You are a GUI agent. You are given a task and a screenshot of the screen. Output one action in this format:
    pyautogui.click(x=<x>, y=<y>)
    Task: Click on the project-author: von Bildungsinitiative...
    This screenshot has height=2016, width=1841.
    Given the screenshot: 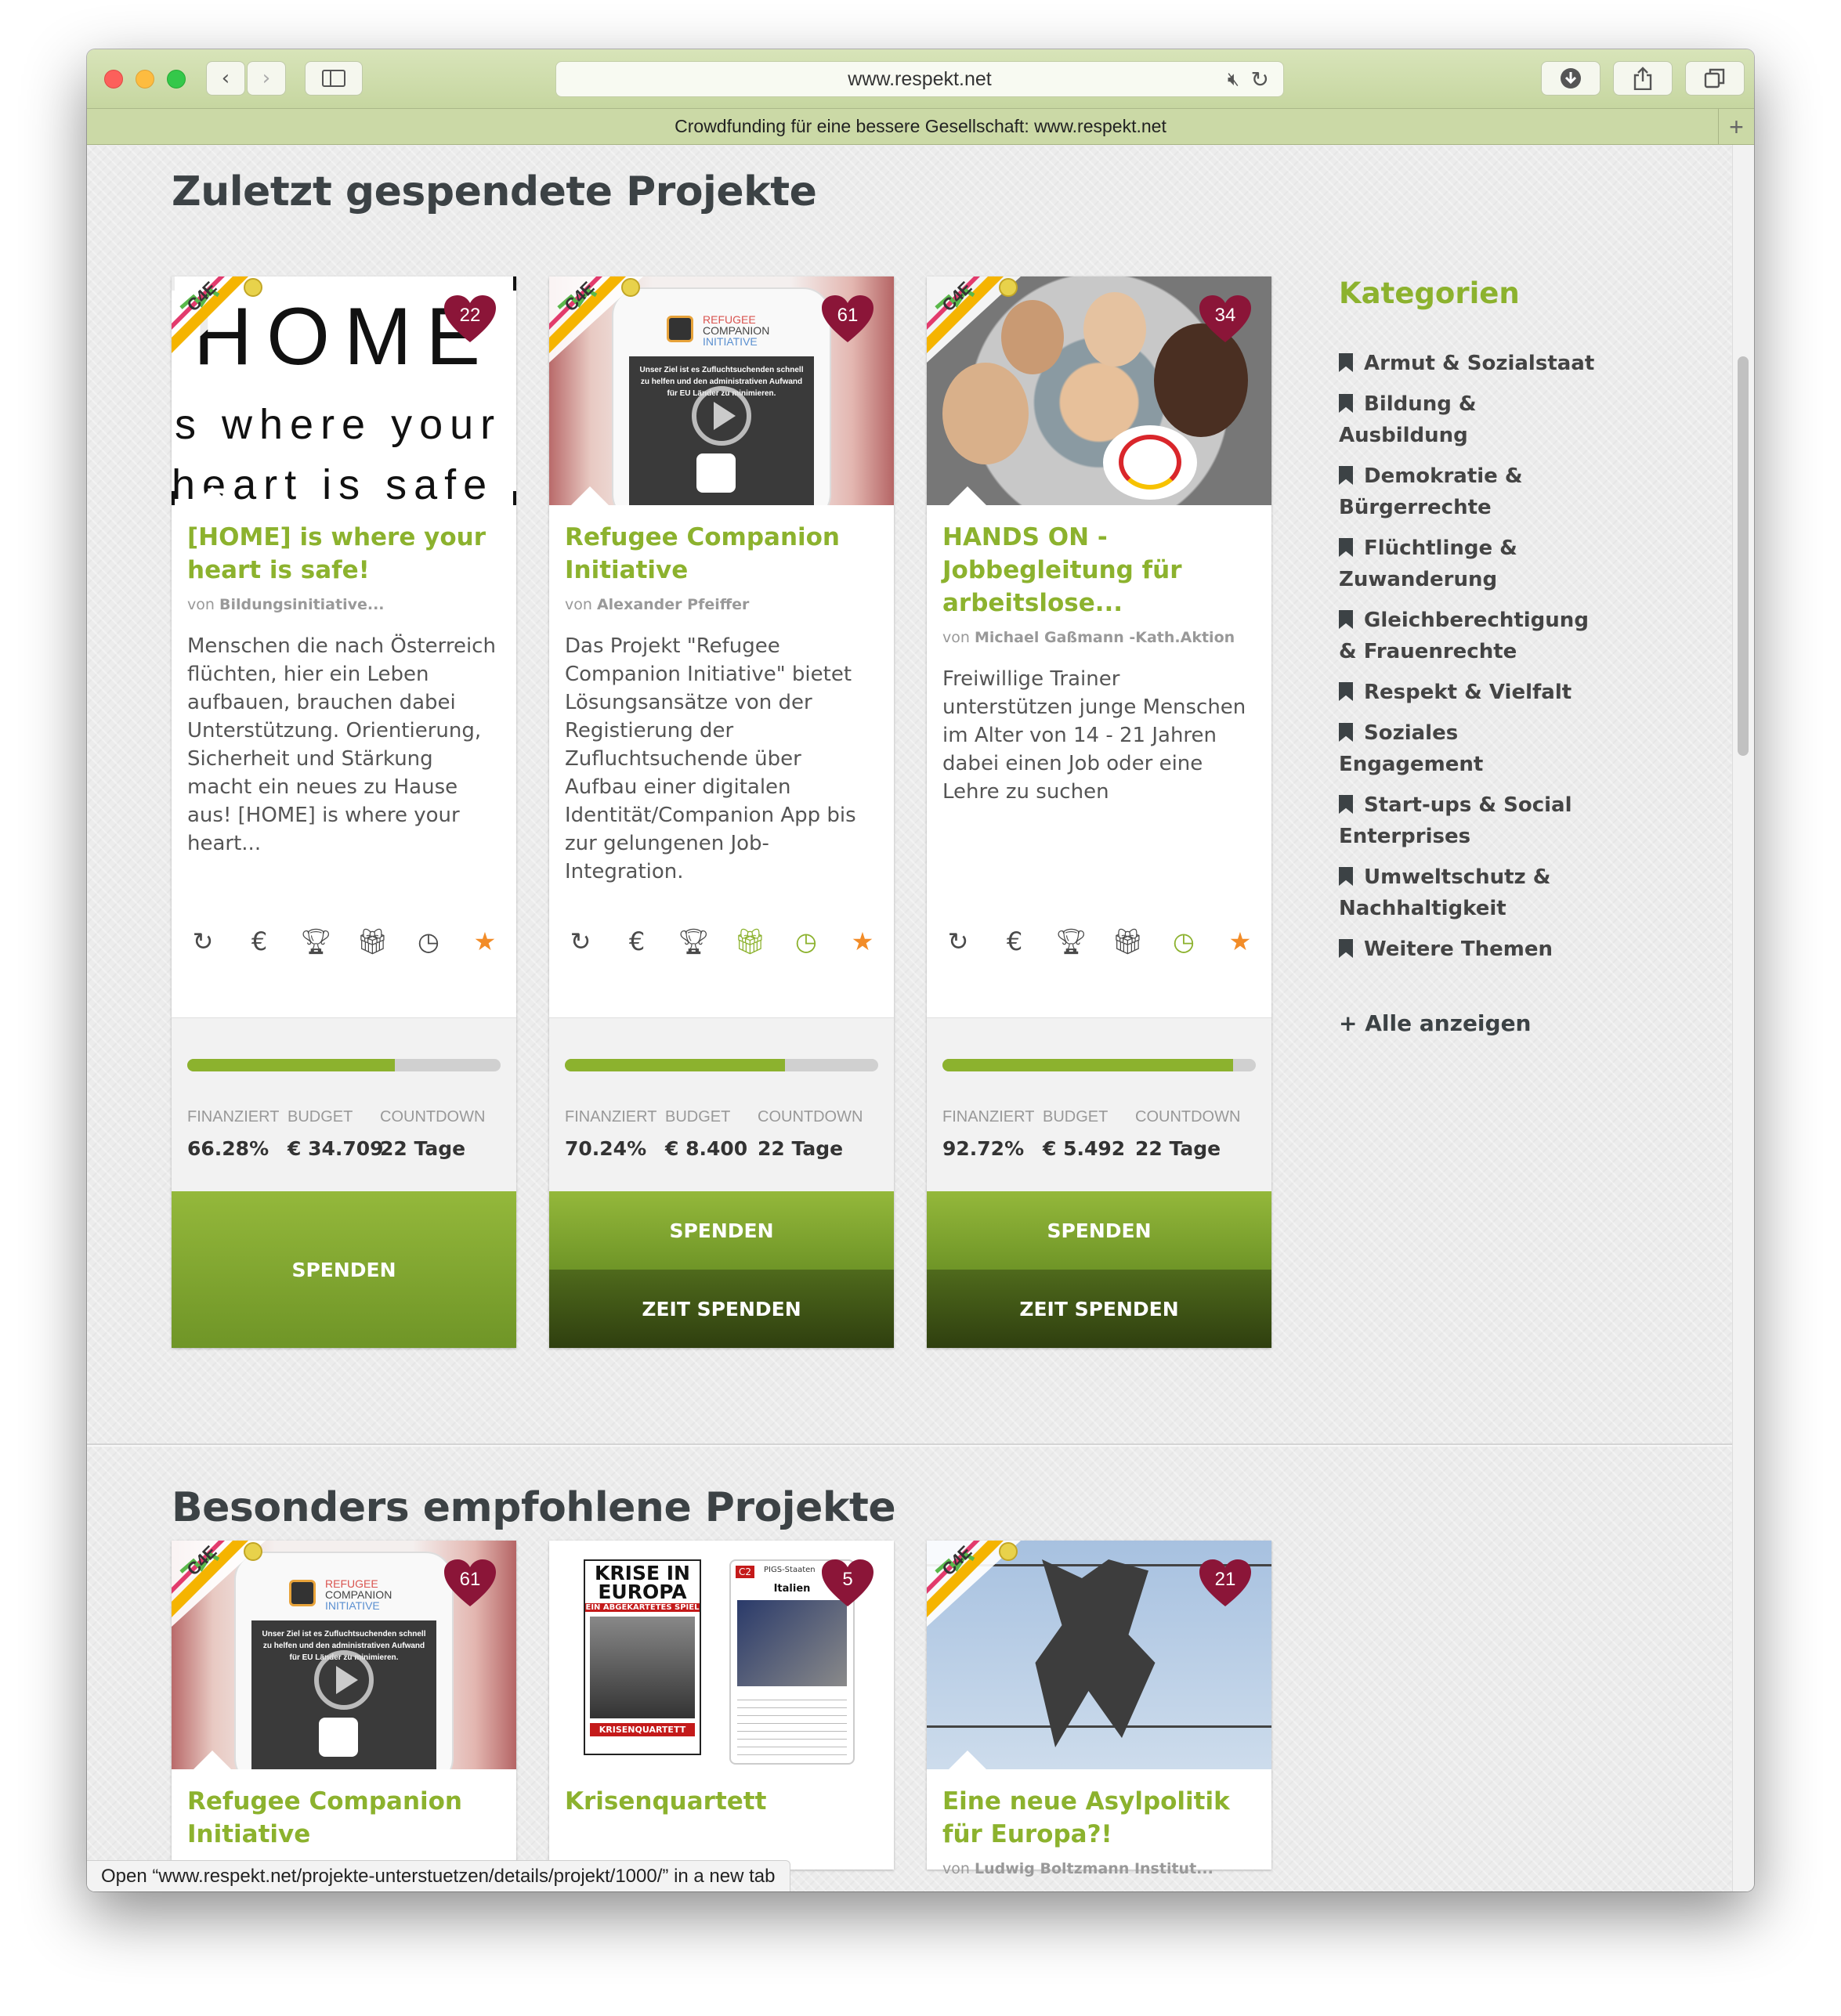 What is the action you would take?
    pyautogui.click(x=344, y=600)
    